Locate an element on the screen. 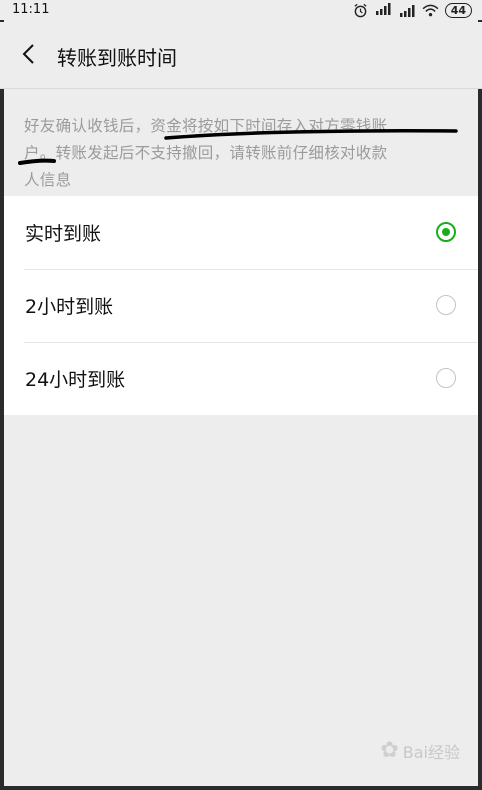 Image resolution: width=482 pixels, height=790 pixels. description-line-1: 好友确认收钱后，资金将按如下时间存入对方零钱账 is located at coordinates (206, 126).